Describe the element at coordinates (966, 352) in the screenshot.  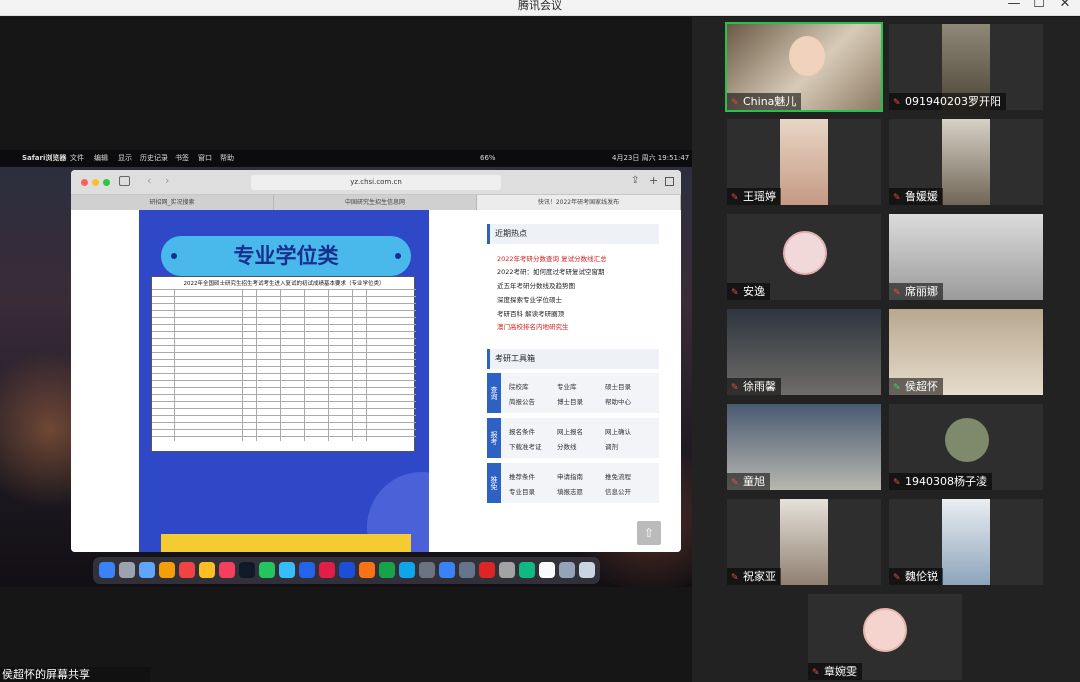
I see `participant-tile: ✎ 侯超怀` at that location.